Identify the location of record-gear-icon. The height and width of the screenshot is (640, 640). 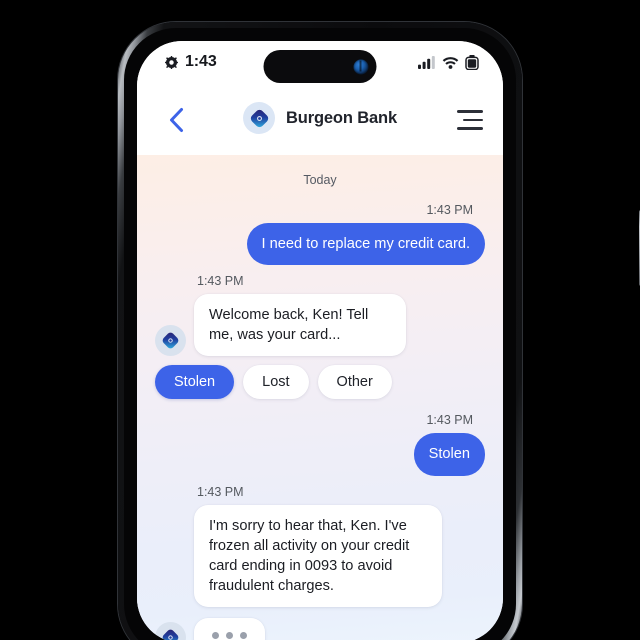
(171, 62).